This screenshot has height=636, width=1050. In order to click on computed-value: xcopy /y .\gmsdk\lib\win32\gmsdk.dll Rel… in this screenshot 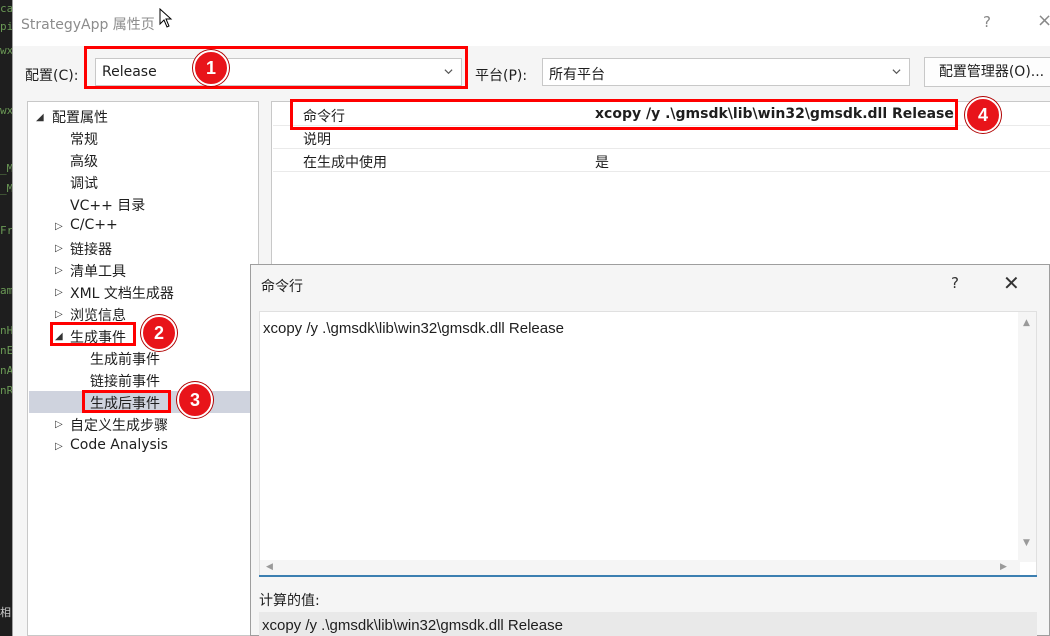, I will do `click(412, 625)`.